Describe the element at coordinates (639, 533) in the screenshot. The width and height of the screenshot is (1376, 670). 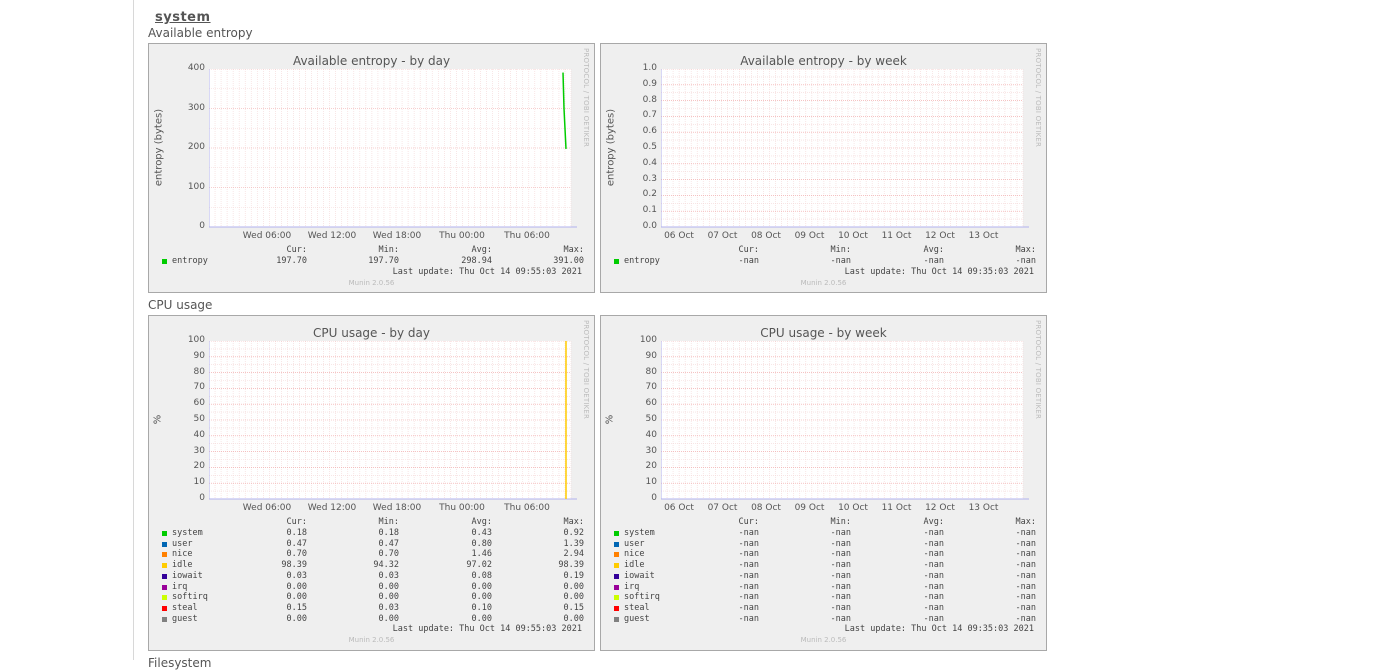
I see `legend-name: system` at that location.